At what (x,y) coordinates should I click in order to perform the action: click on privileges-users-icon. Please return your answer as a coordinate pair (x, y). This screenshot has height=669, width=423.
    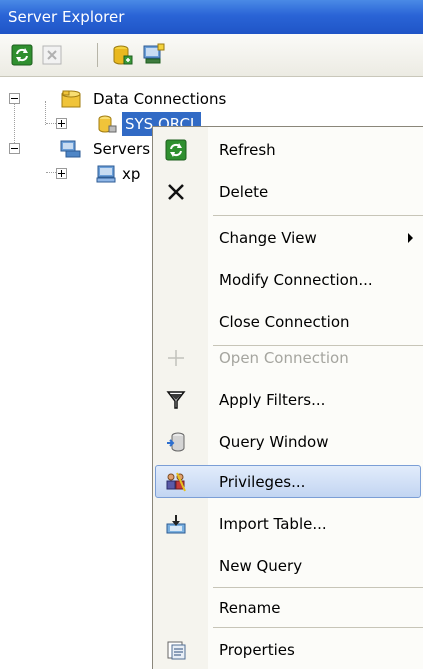
    Looking at the image, I should click on (176, 482).